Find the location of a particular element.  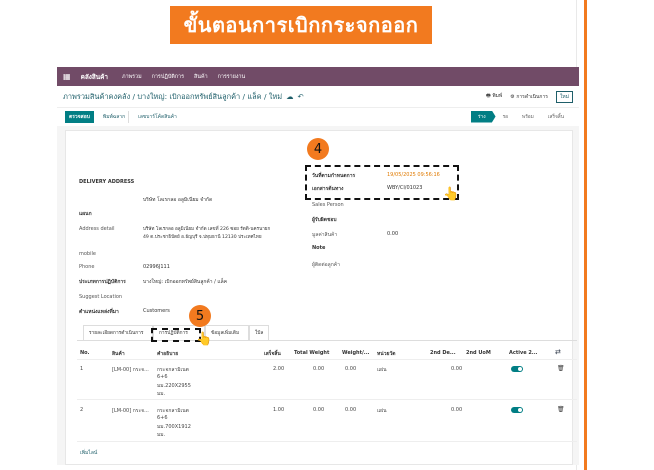

mobile-label: mobile is located at coordinates (87, 254).